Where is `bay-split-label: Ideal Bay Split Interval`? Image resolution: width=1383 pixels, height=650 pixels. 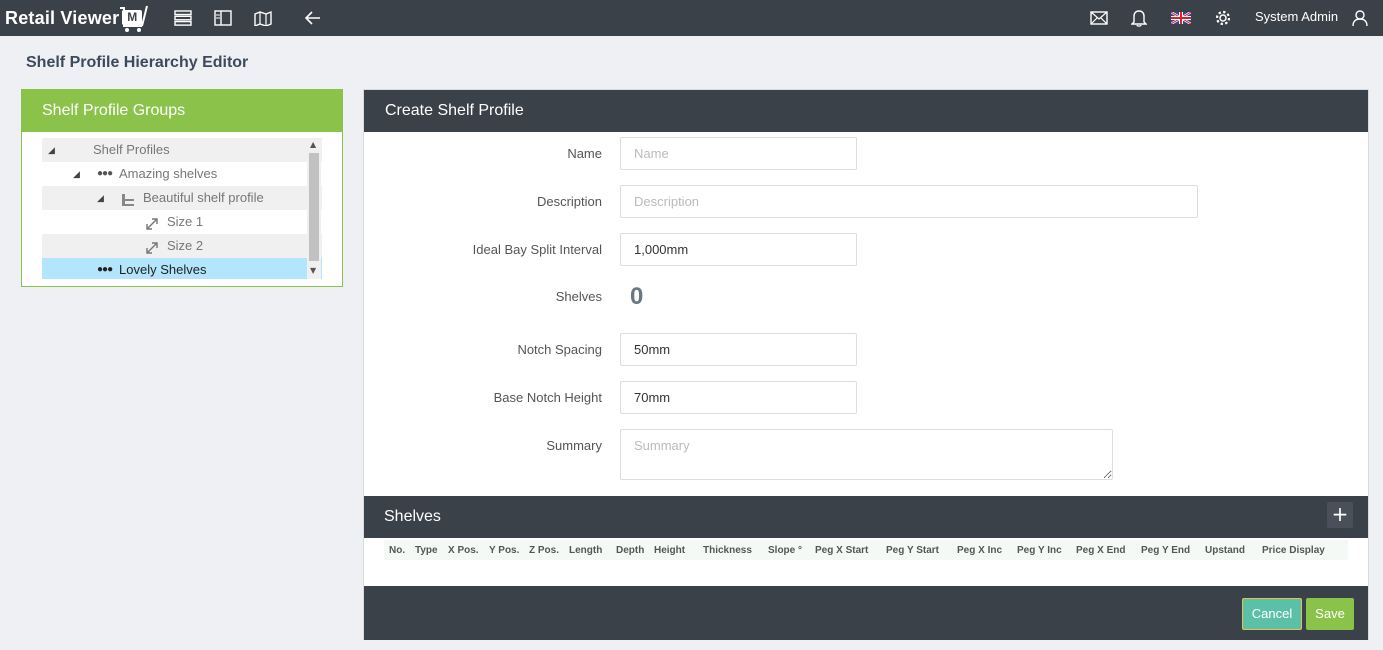 bay-split-label: Ideal Bay Split Interval is located at coordinates (537, 249).